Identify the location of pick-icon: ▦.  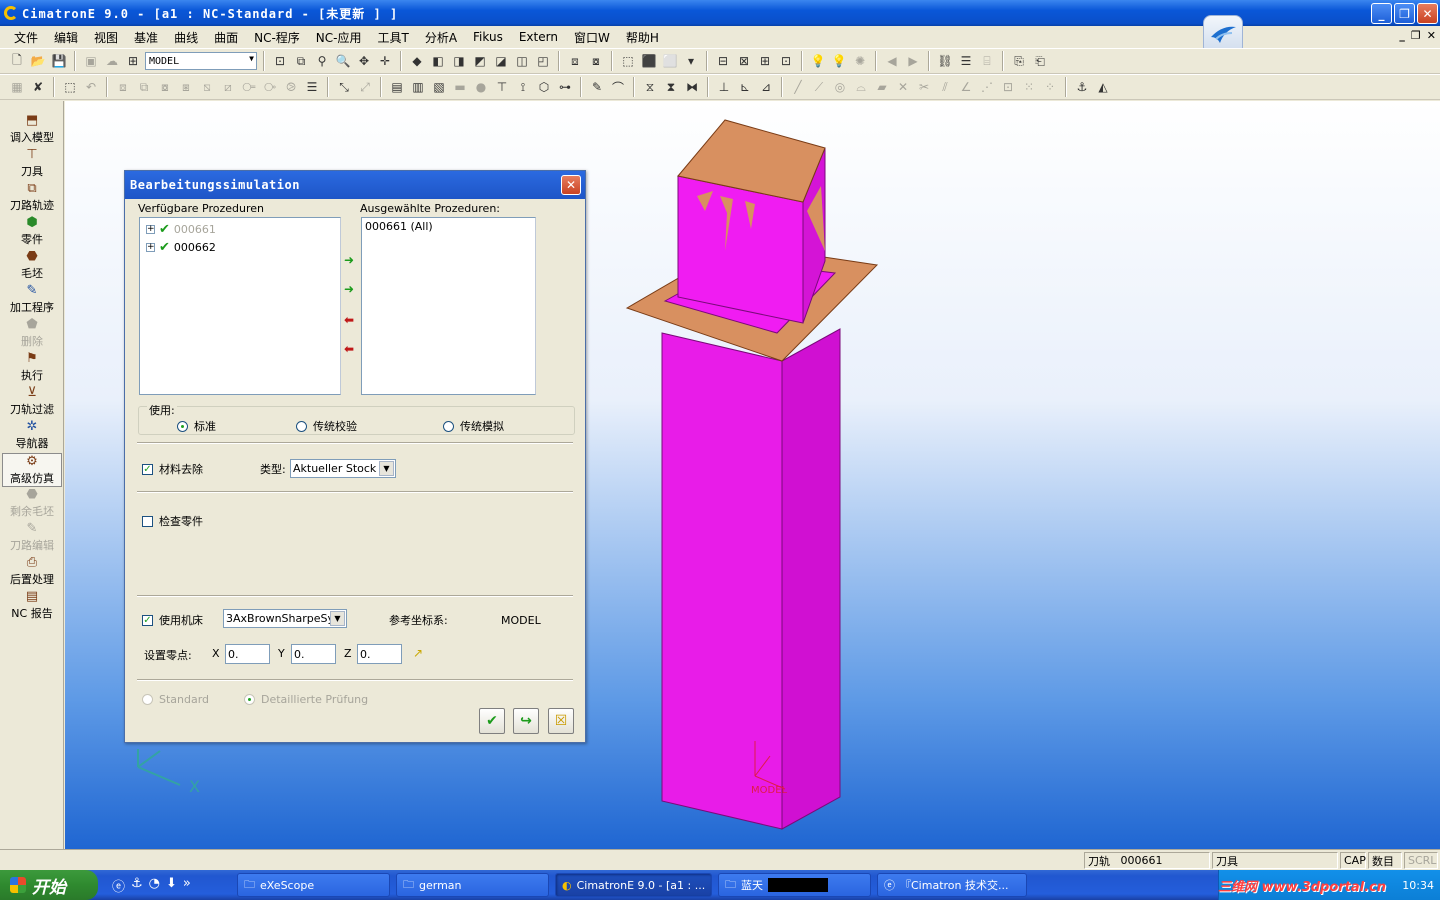
(17, 87).